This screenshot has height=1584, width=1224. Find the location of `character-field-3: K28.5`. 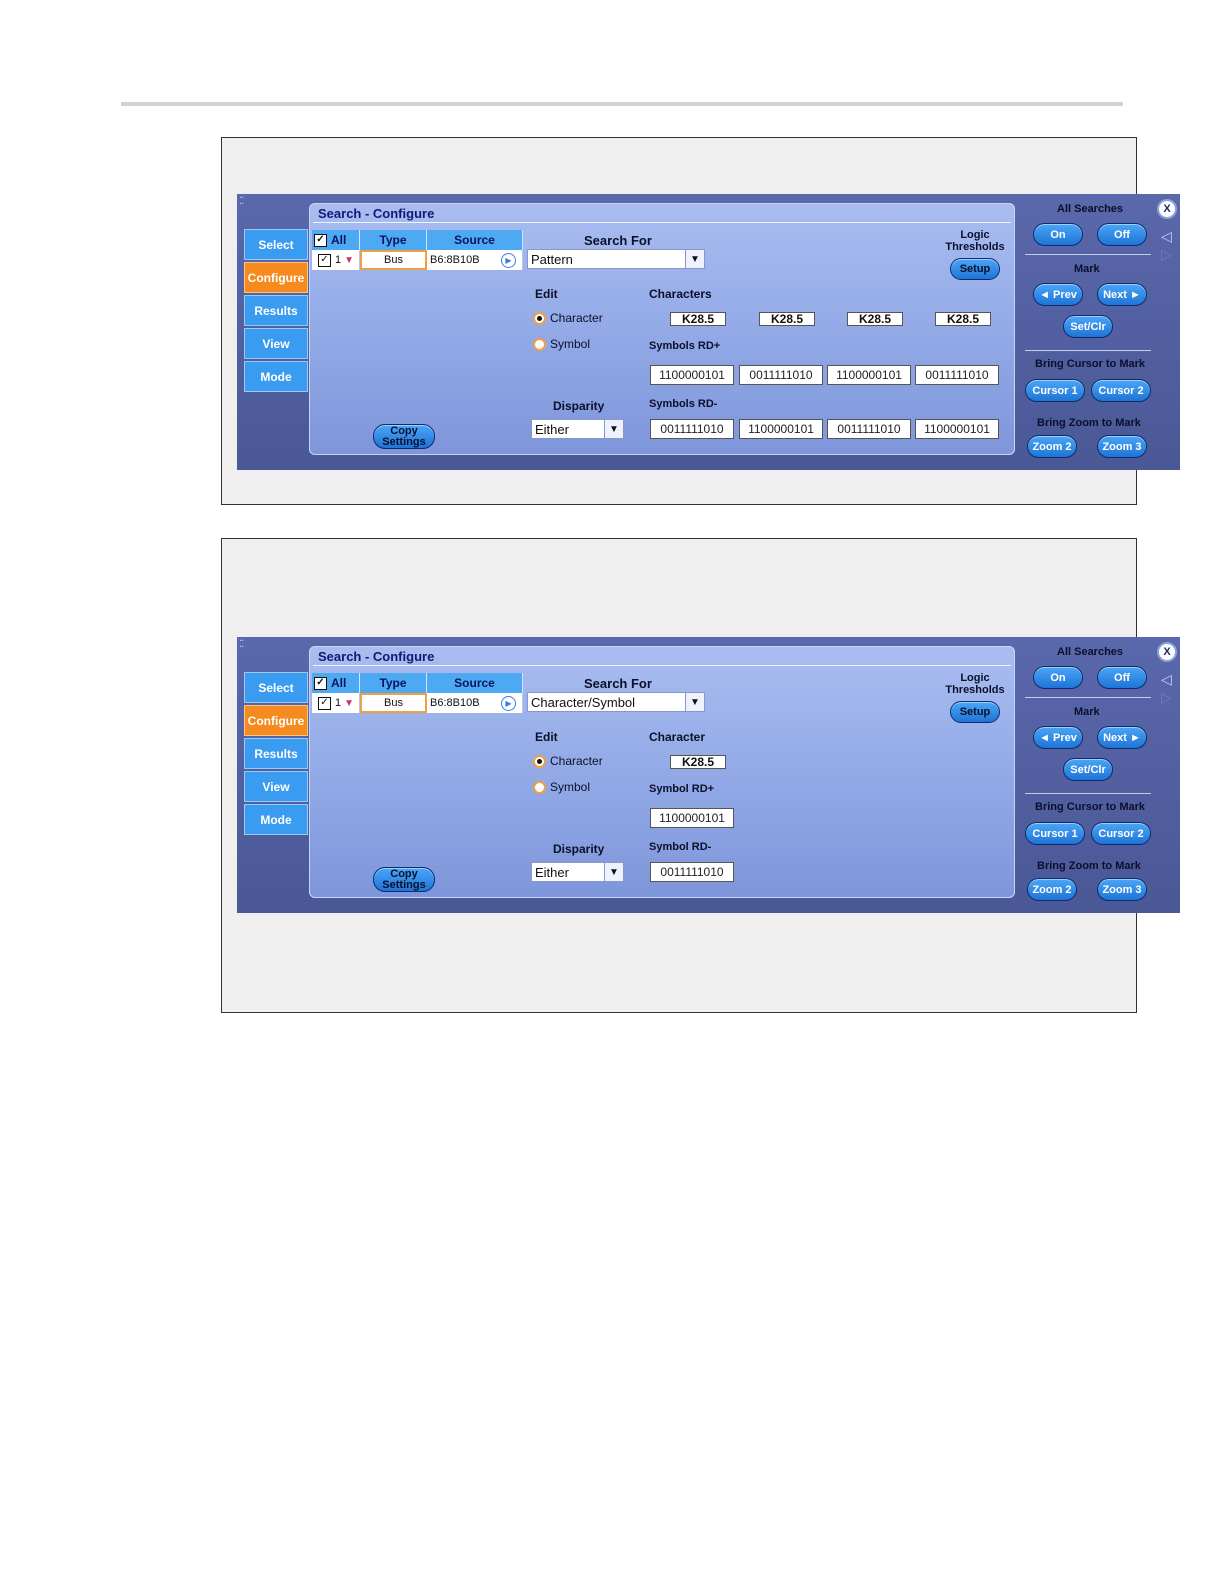

character-field-3: K28.5 is located at coordinates (875, 319).